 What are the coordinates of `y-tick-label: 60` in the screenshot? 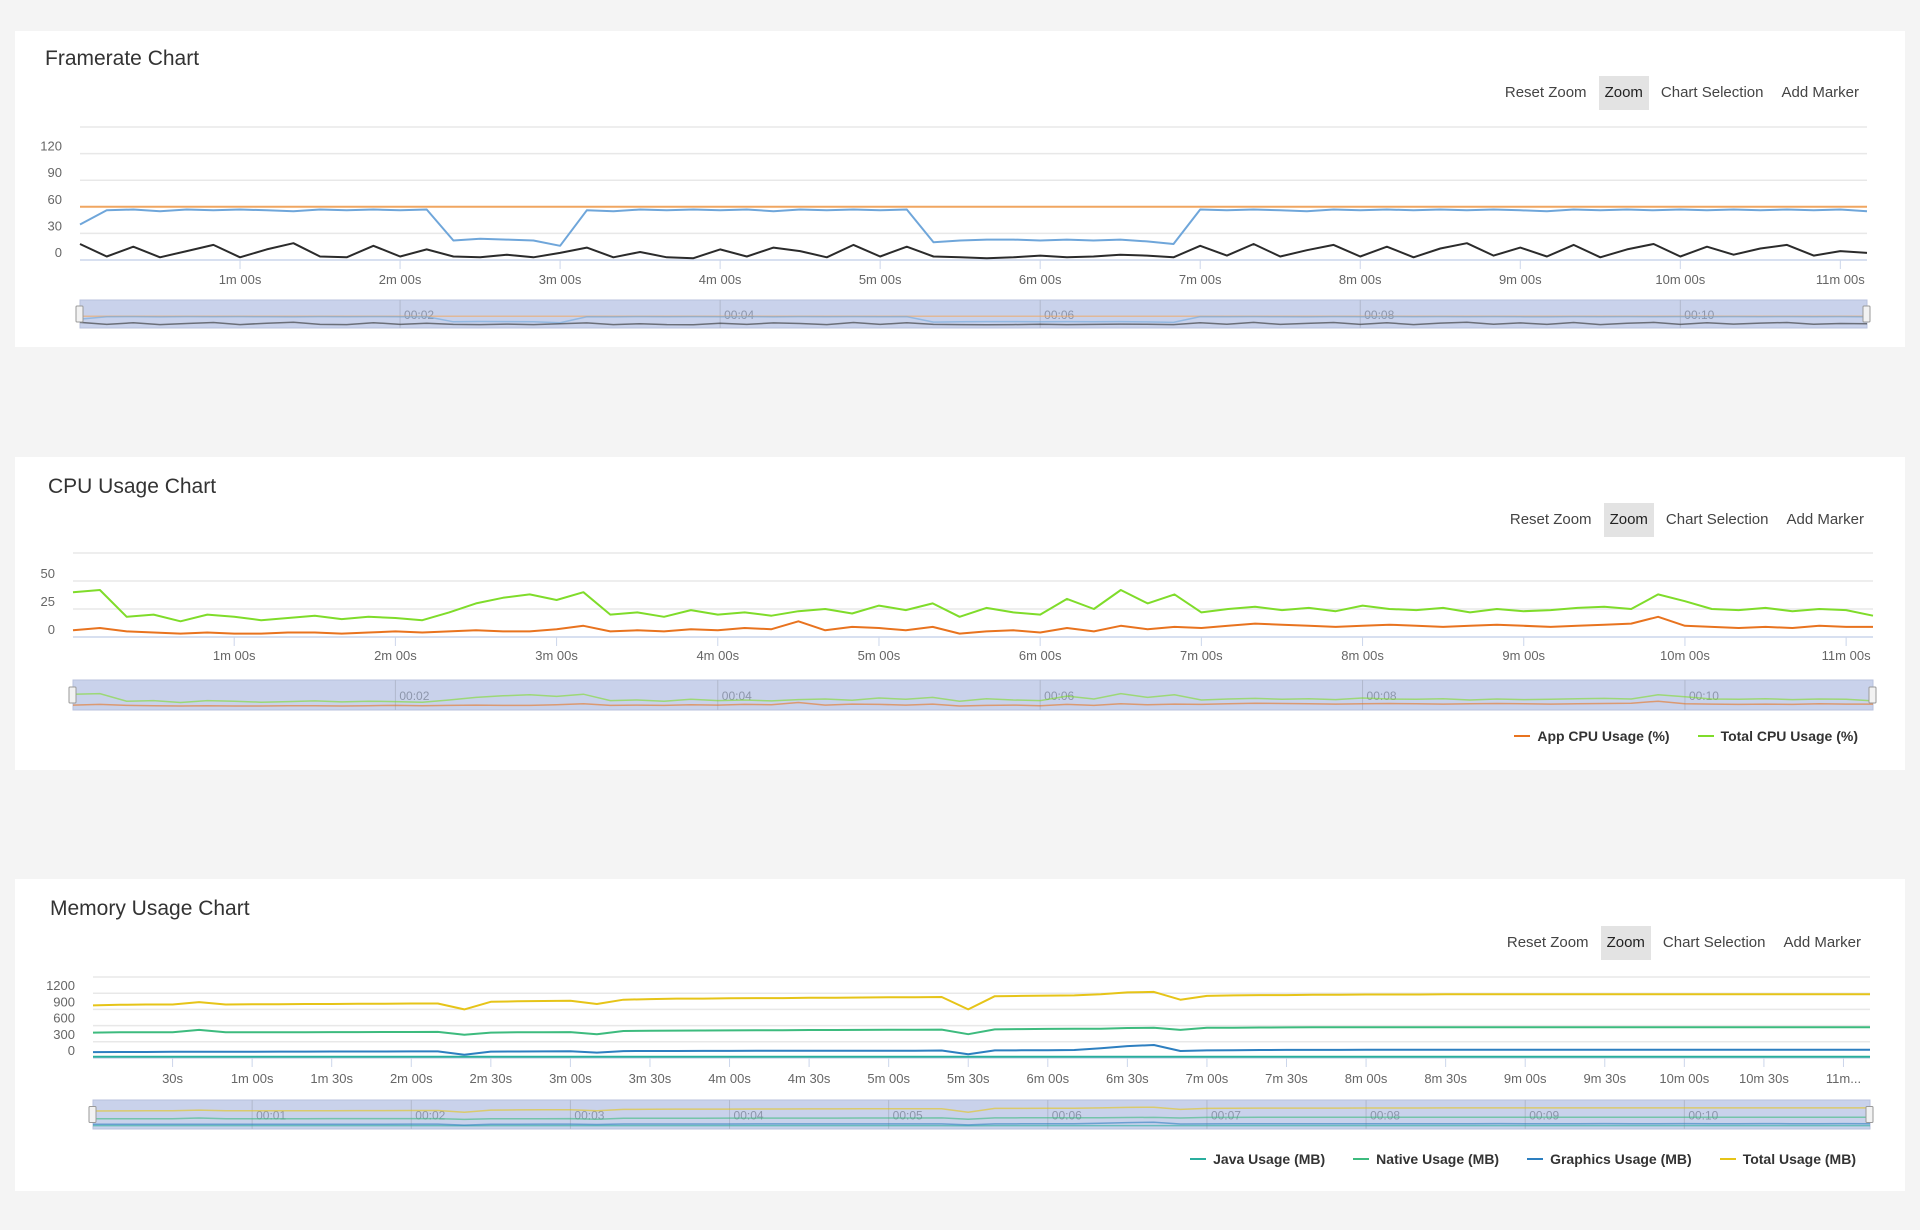 It's located at (55, 199).